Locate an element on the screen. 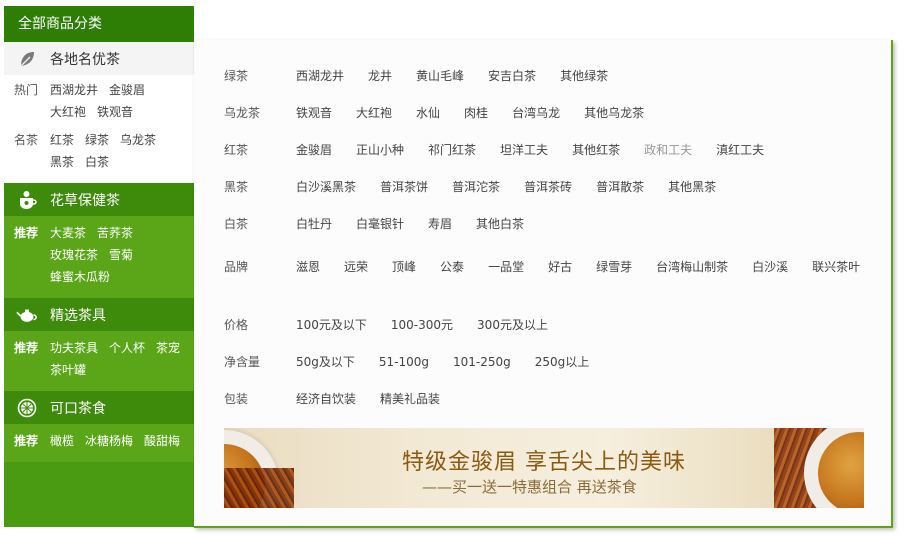 This screenshot has width=905, height=539. category-link: 雪菊 is located at coordinates (121, 255).